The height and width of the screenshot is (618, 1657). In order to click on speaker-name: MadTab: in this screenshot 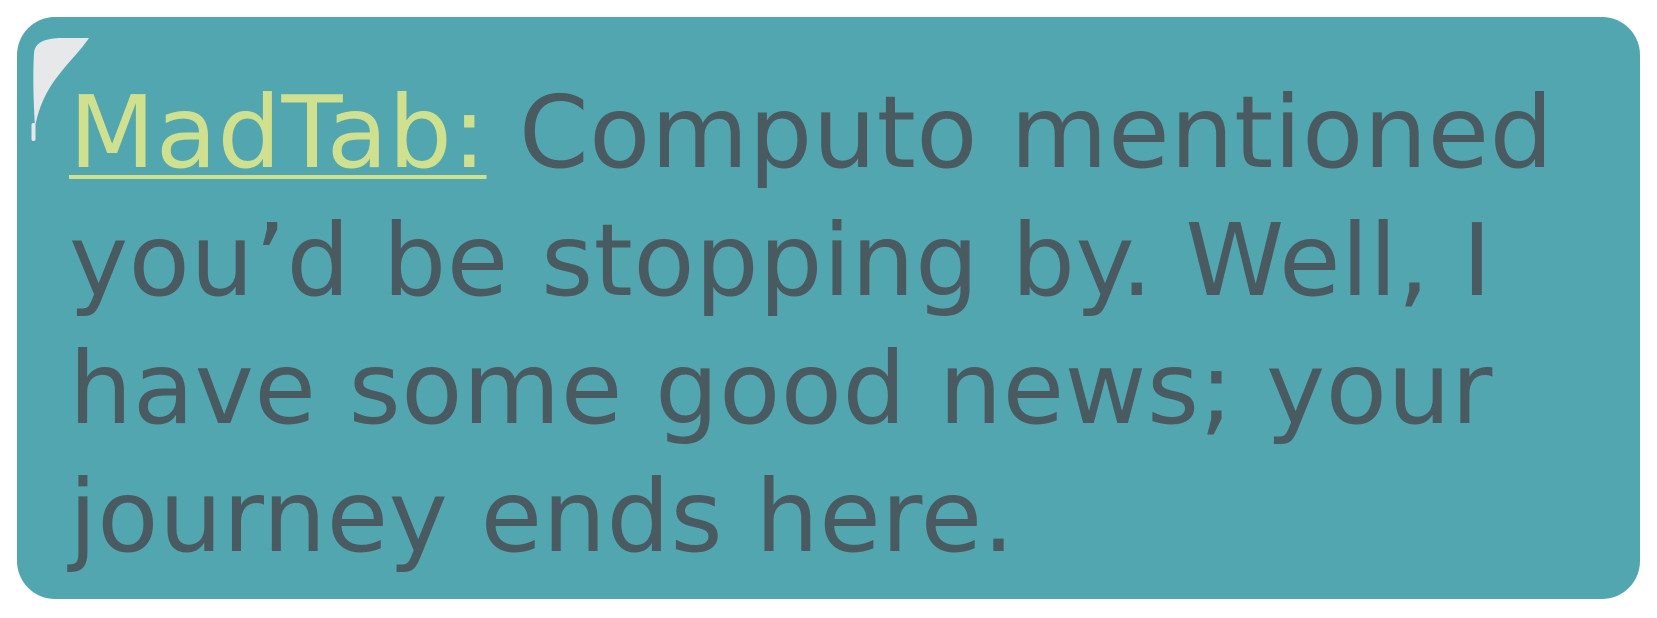, I will do `click(278, 132)`.